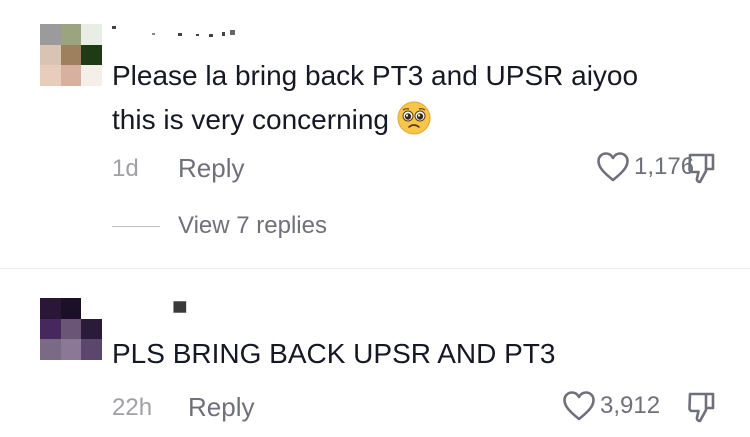 This screenshot has height=437, width=750. I want to click on like-button: 3,912, so click(611, 406).